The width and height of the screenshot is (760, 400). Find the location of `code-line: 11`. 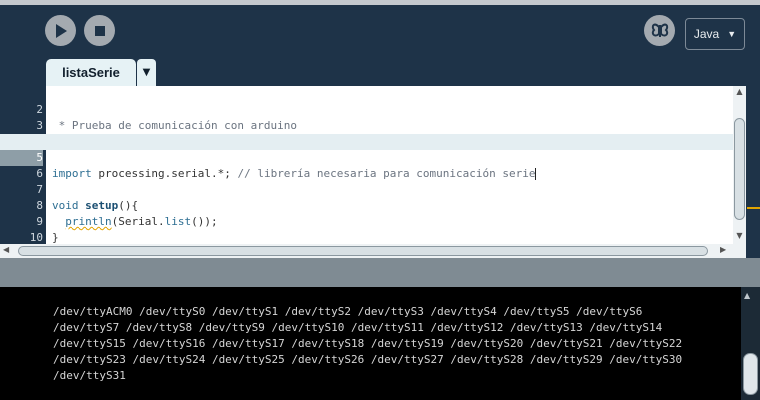

code-line: 11 is located at coordinates (366, 237).